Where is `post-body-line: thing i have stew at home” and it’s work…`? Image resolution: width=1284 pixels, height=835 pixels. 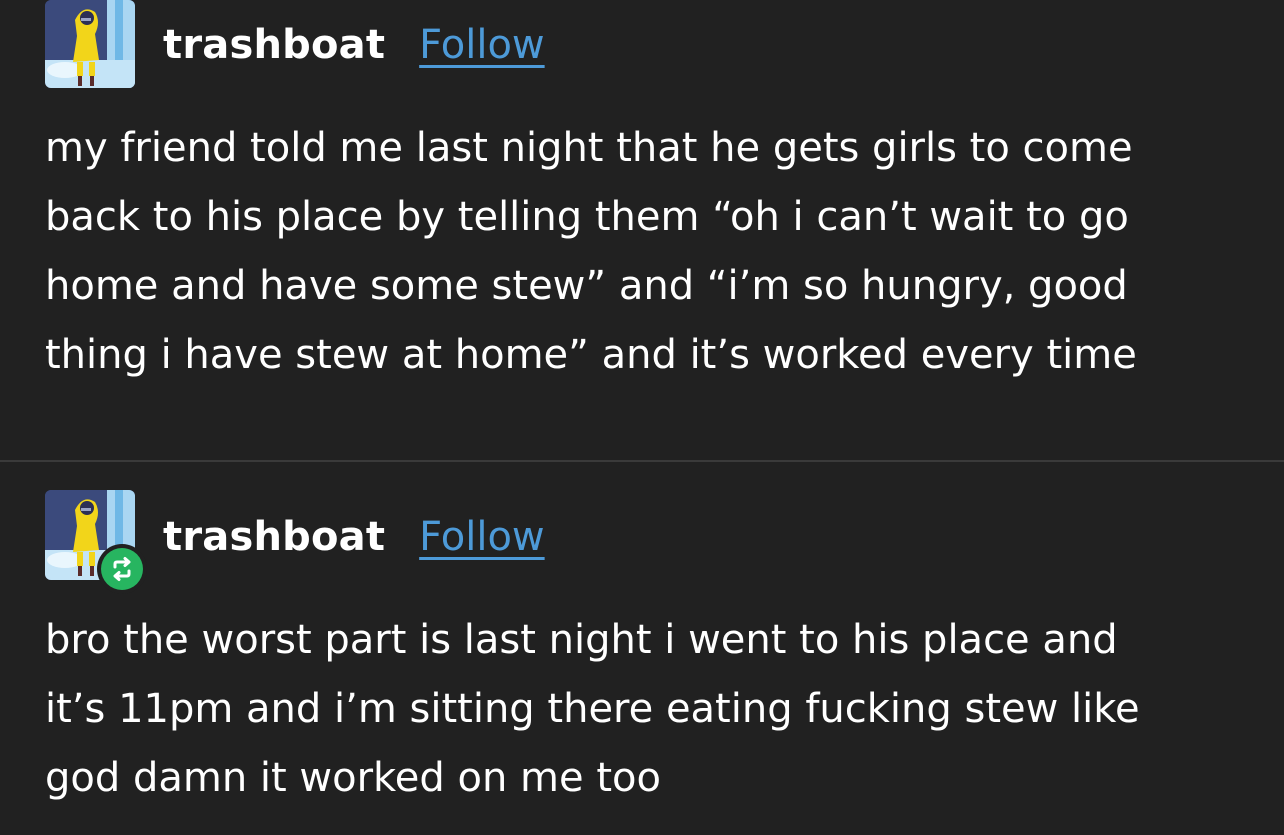 post-body-line: thing i have stew at home” and it’s work… is located at coordinates (591, 355).